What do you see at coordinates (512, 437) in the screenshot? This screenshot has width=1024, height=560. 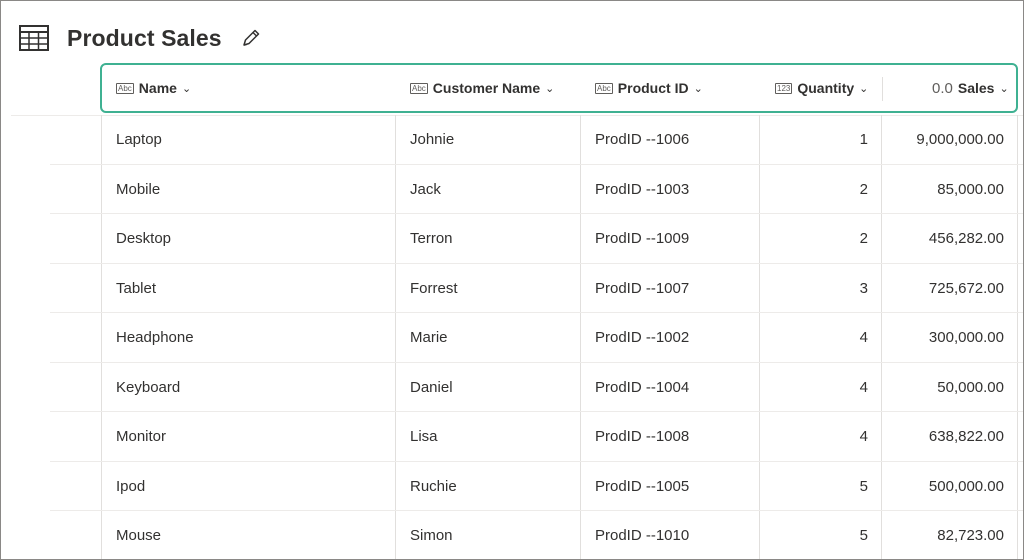 I see `table-row: Monitor Lisa ProdID --1008 4 638,822.00` at bounding box center [512, 437].